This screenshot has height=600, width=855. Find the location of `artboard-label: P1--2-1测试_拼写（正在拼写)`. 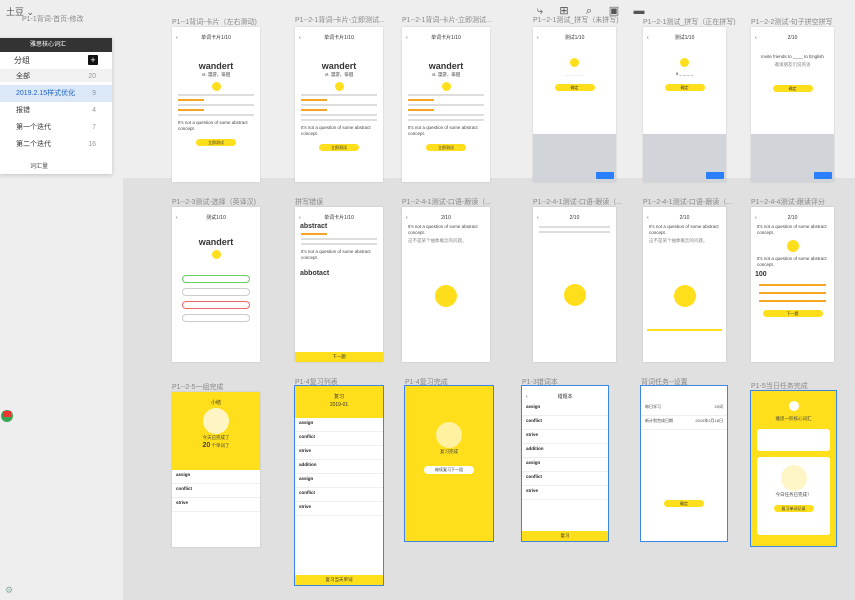

artboard-label: P1--2-1测试_拼写（正在拼写) is located at coordinates (689, 22).